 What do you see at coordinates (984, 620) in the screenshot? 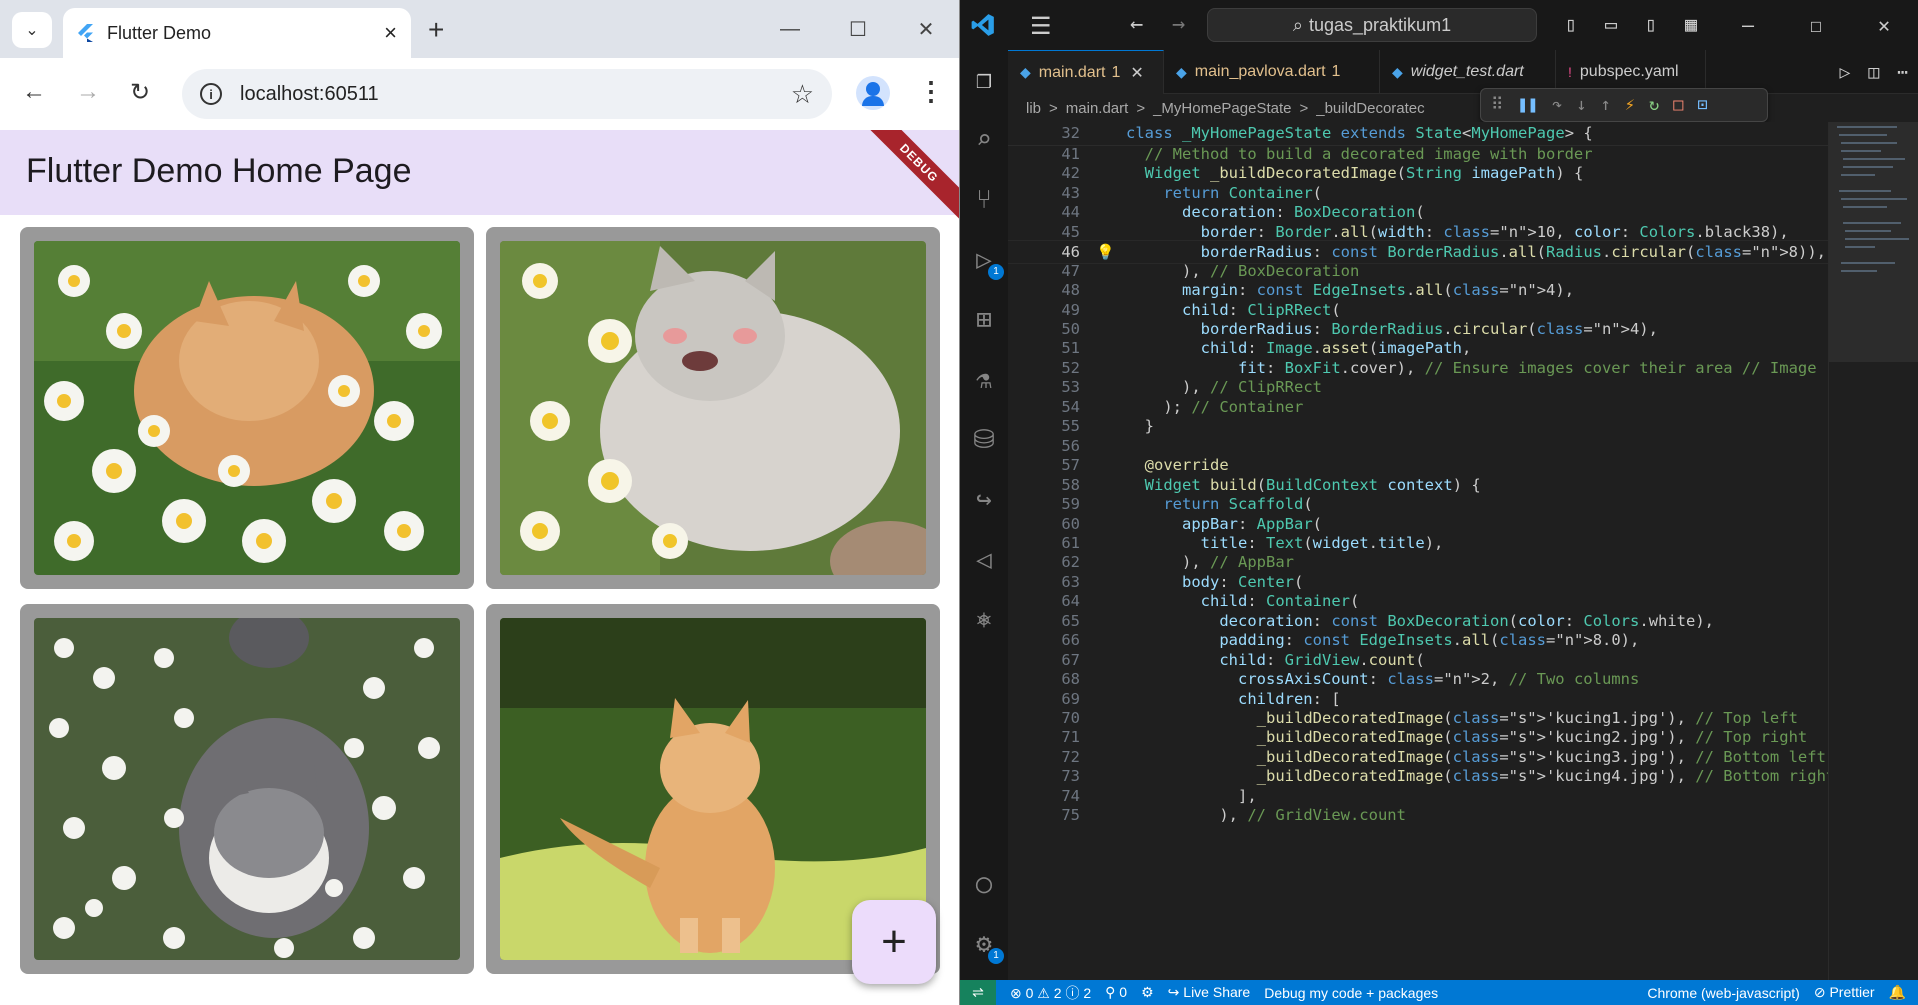
I see `kubernetes-icon: ⎈` at bounding box center [984, 620].